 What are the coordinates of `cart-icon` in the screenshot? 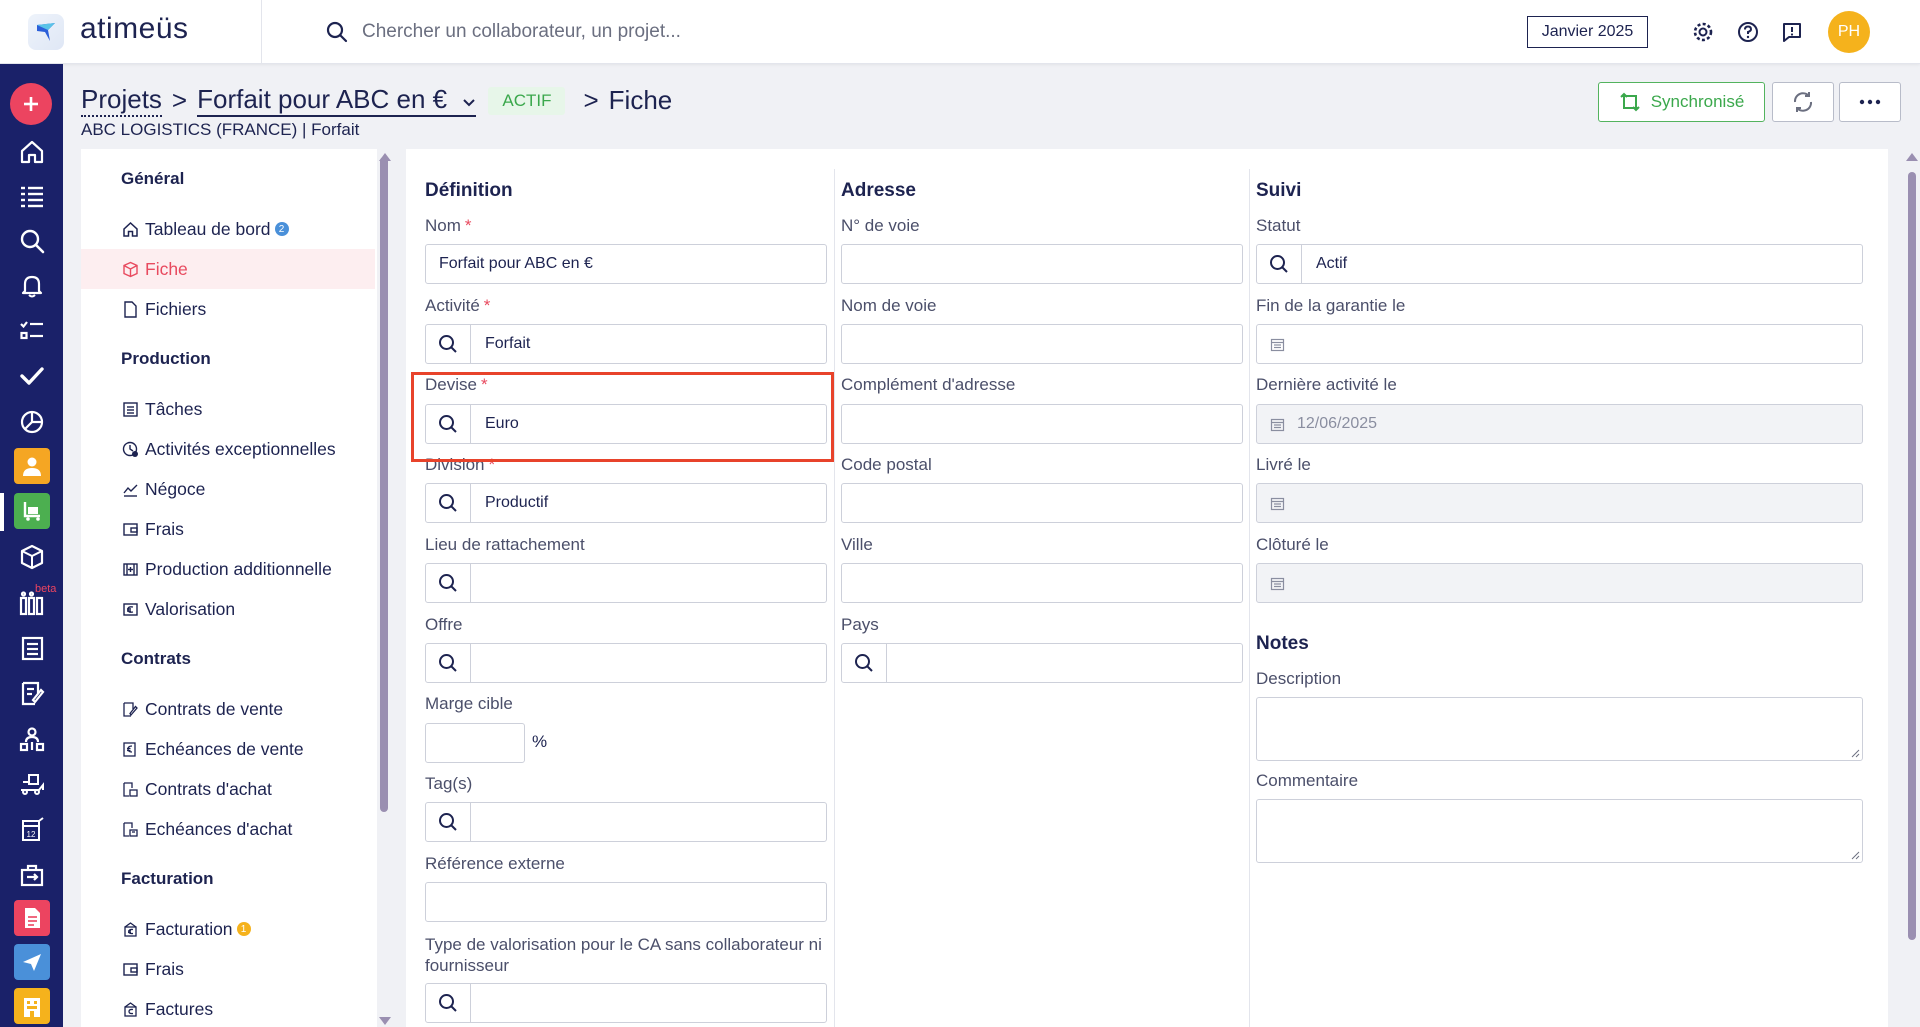 It's located at (32, 511).